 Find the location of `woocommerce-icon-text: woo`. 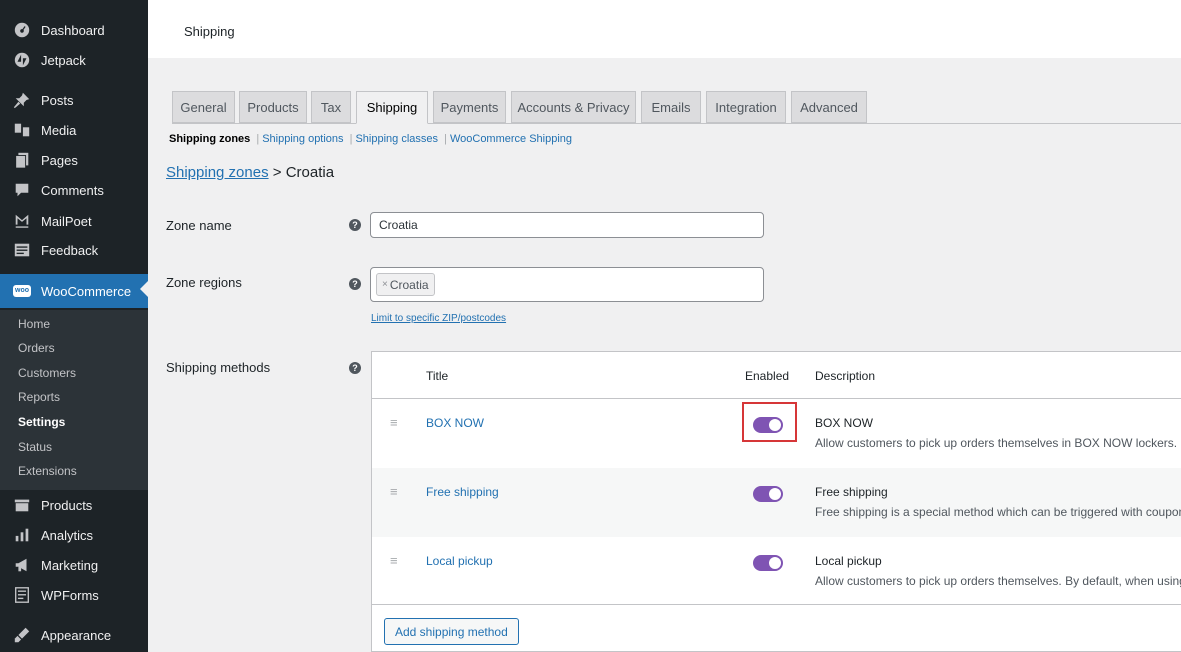

woocommerce-icon-text: woo is located at coordinates (22, 291).